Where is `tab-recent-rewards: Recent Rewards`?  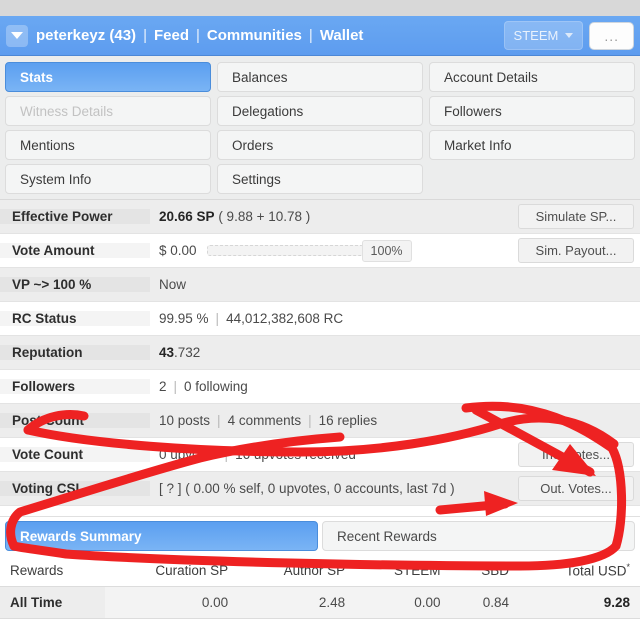
tab-recent-rewards: Recent Rewards is located at coordinates (478, 536).